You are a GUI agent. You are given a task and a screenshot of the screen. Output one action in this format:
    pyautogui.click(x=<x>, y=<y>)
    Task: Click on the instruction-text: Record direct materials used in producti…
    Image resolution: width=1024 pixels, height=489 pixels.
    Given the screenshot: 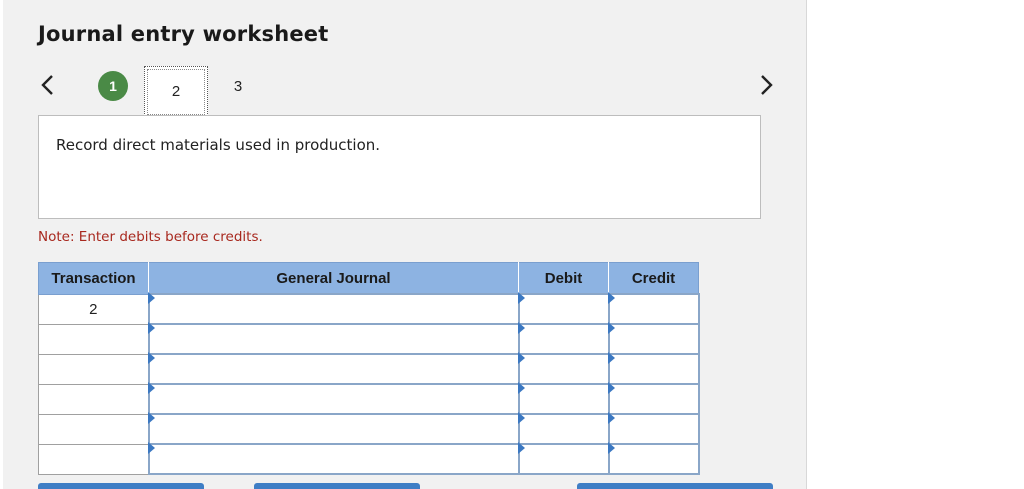 What is the action you would take?
    pyautogui.click(x=218, y=145)
    